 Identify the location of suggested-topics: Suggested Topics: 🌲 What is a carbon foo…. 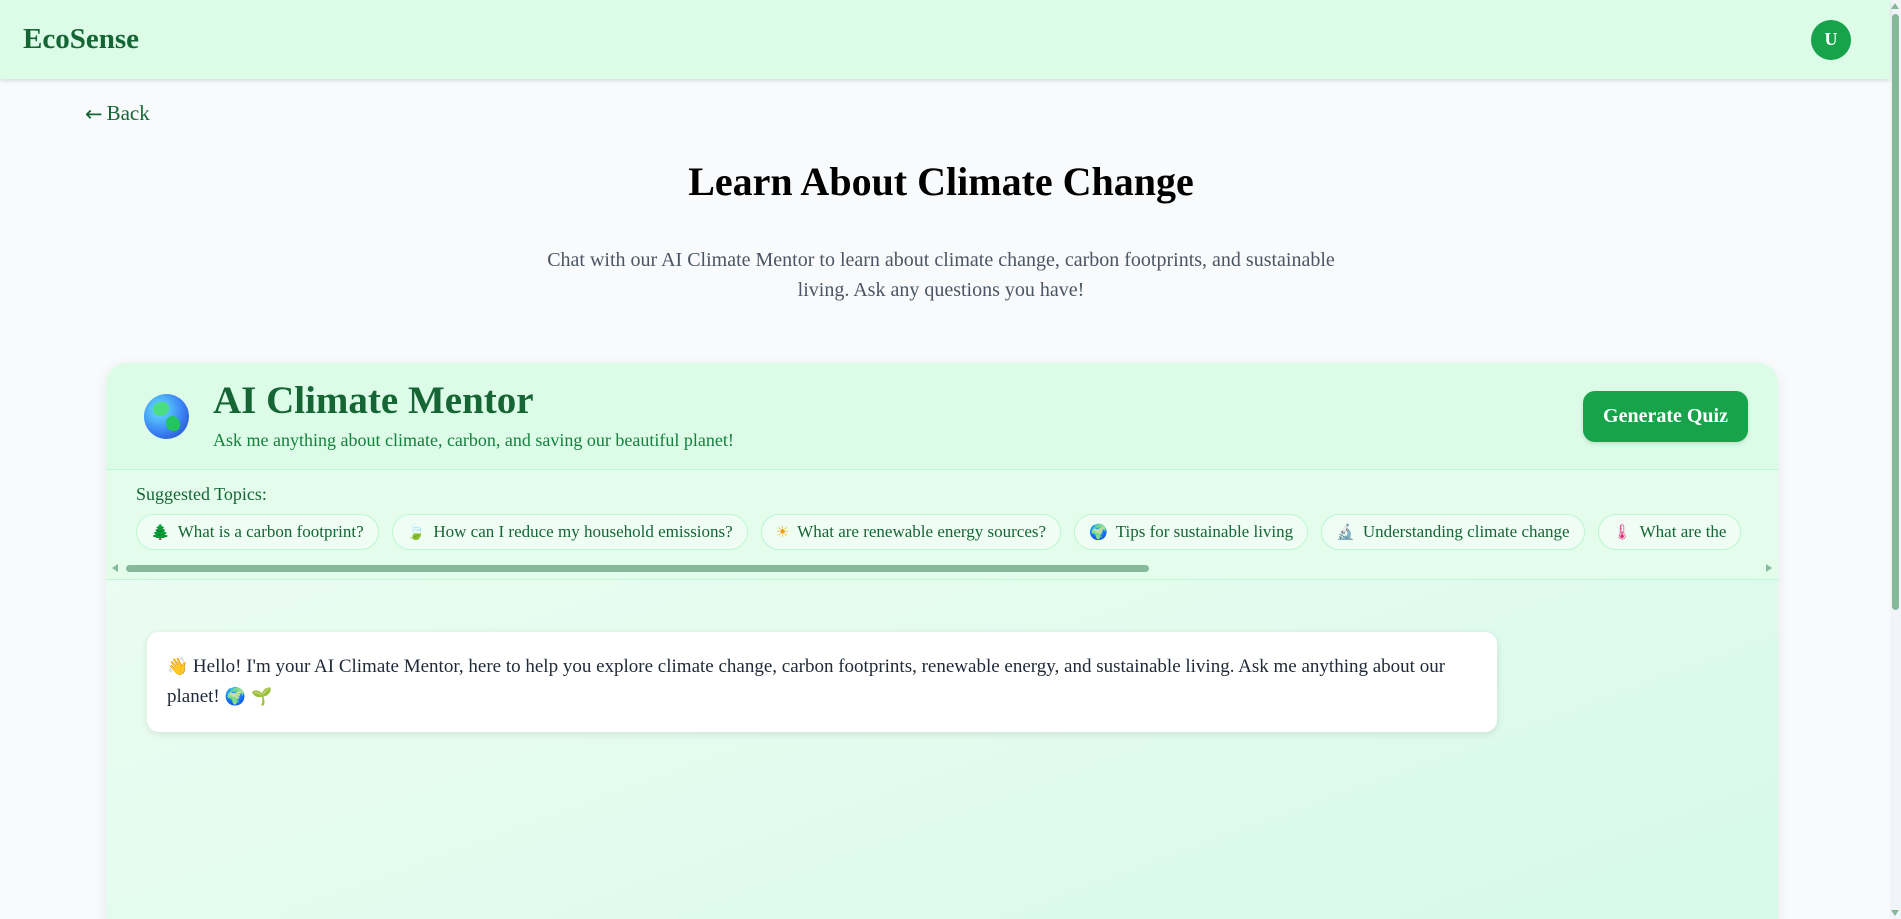
(942, 525).